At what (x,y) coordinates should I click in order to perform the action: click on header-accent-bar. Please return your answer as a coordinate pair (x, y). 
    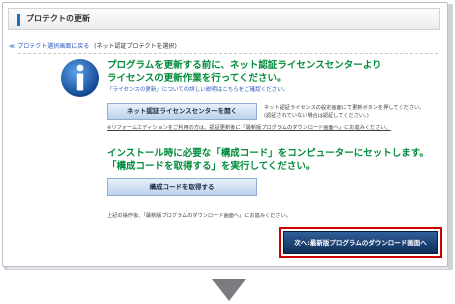
    Looking at the image, I should click on (18, 20).